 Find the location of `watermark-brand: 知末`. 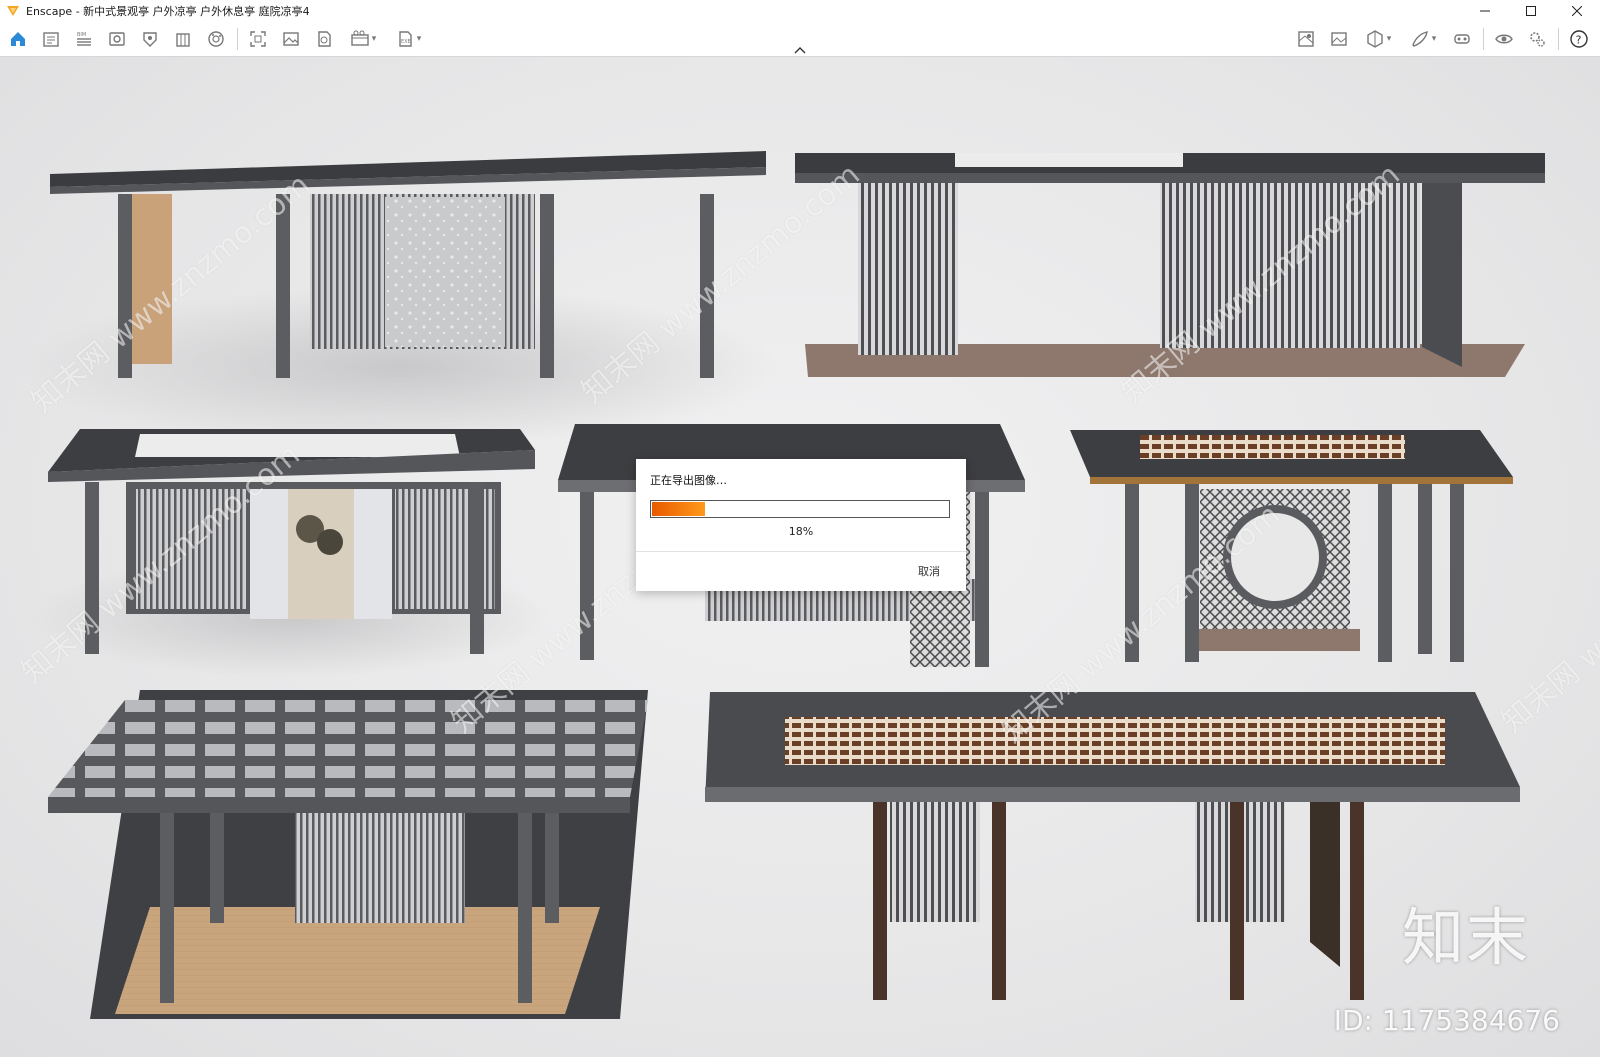

watermark-brand: 知末 is located at coordinates (1465, 937).